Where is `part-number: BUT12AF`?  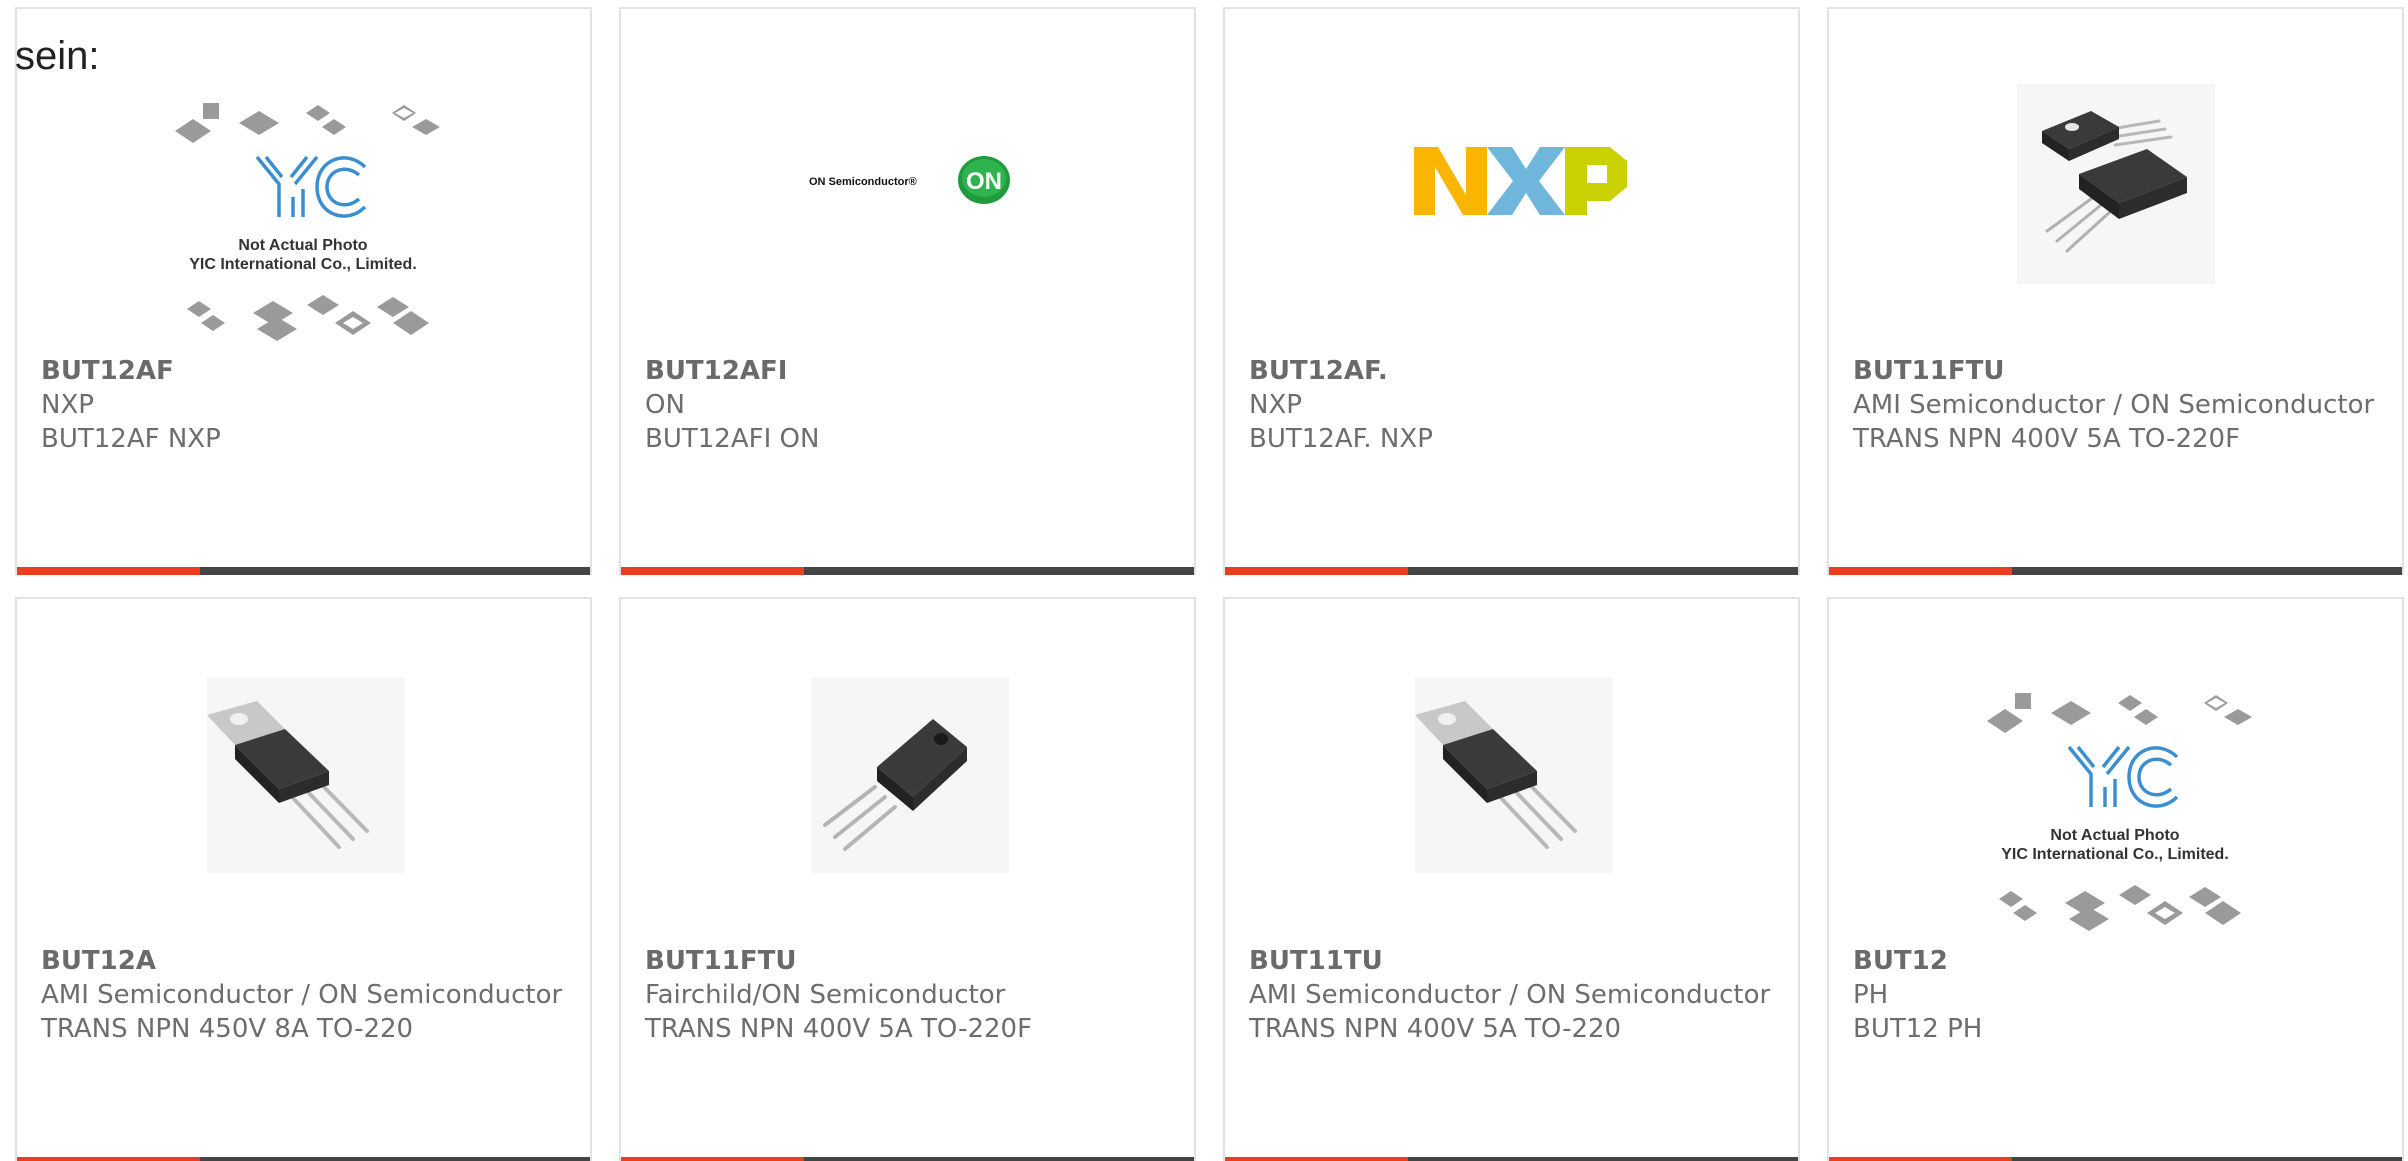
part-number: BUT12AF is located at coordinates (303, 371).